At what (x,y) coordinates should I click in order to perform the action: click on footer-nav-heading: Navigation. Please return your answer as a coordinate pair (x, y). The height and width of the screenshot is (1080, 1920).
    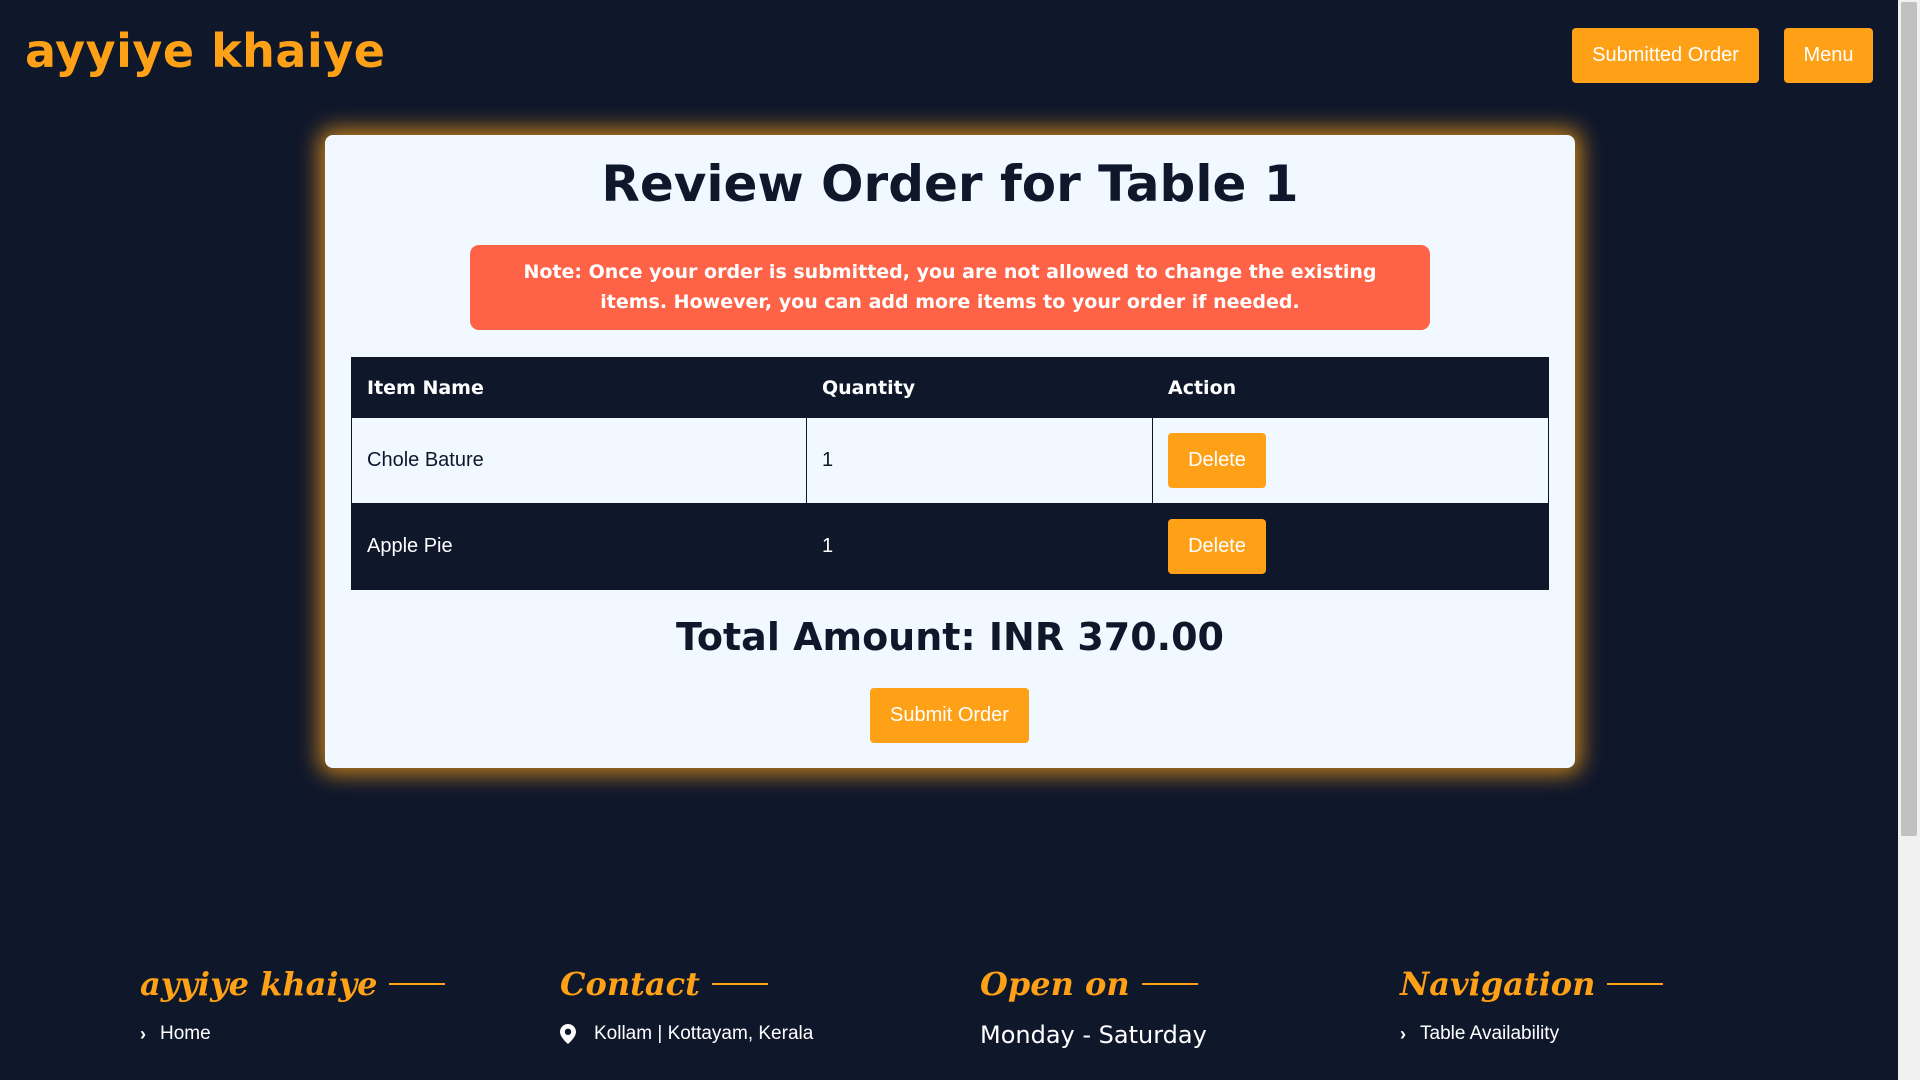
    Looking at the image, I should click on (1532, 984).